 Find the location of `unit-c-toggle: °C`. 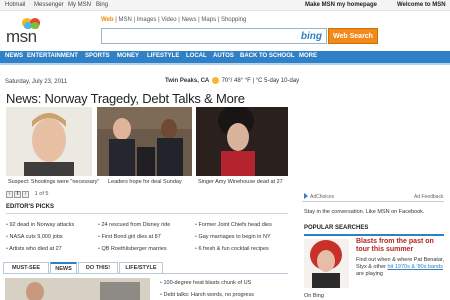

unit-c-toggle: °C is located at coordinates (259, 81).